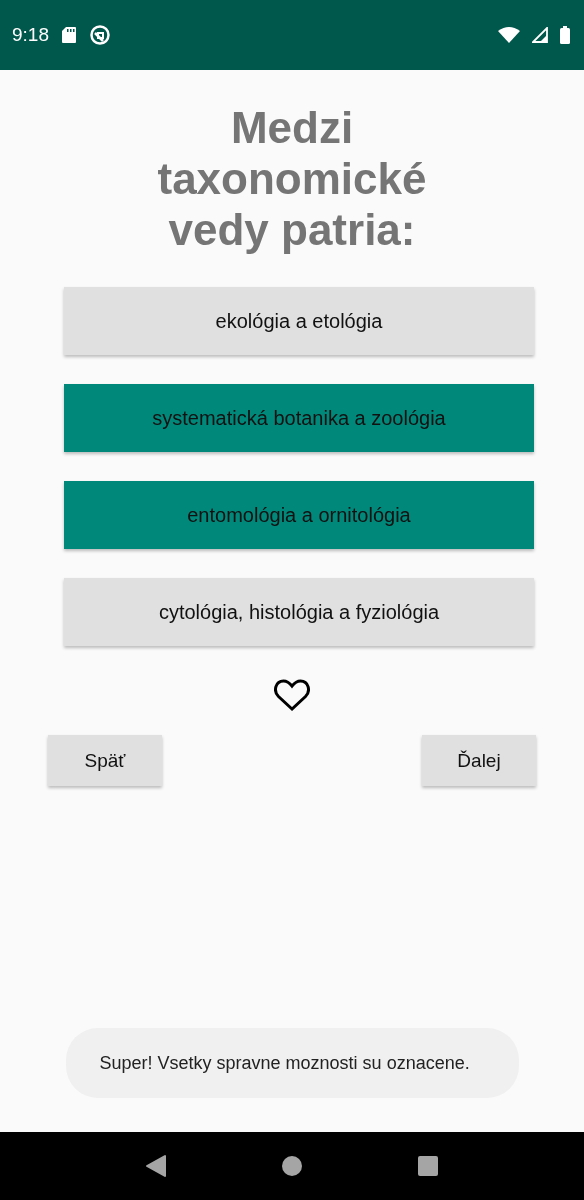 This screenshot has width=584, height=1200. I want to click on recents-icon, so click(428, 1166).